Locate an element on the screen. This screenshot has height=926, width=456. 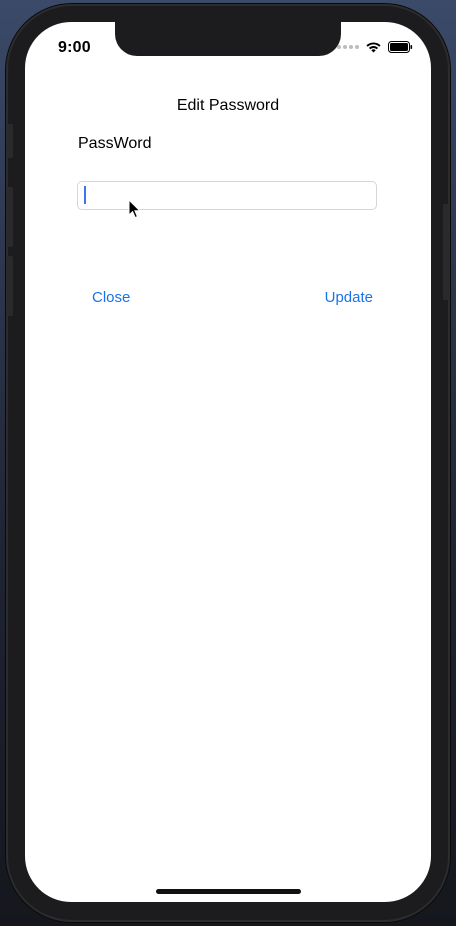
status-icons is located at coordinates (375, 47).